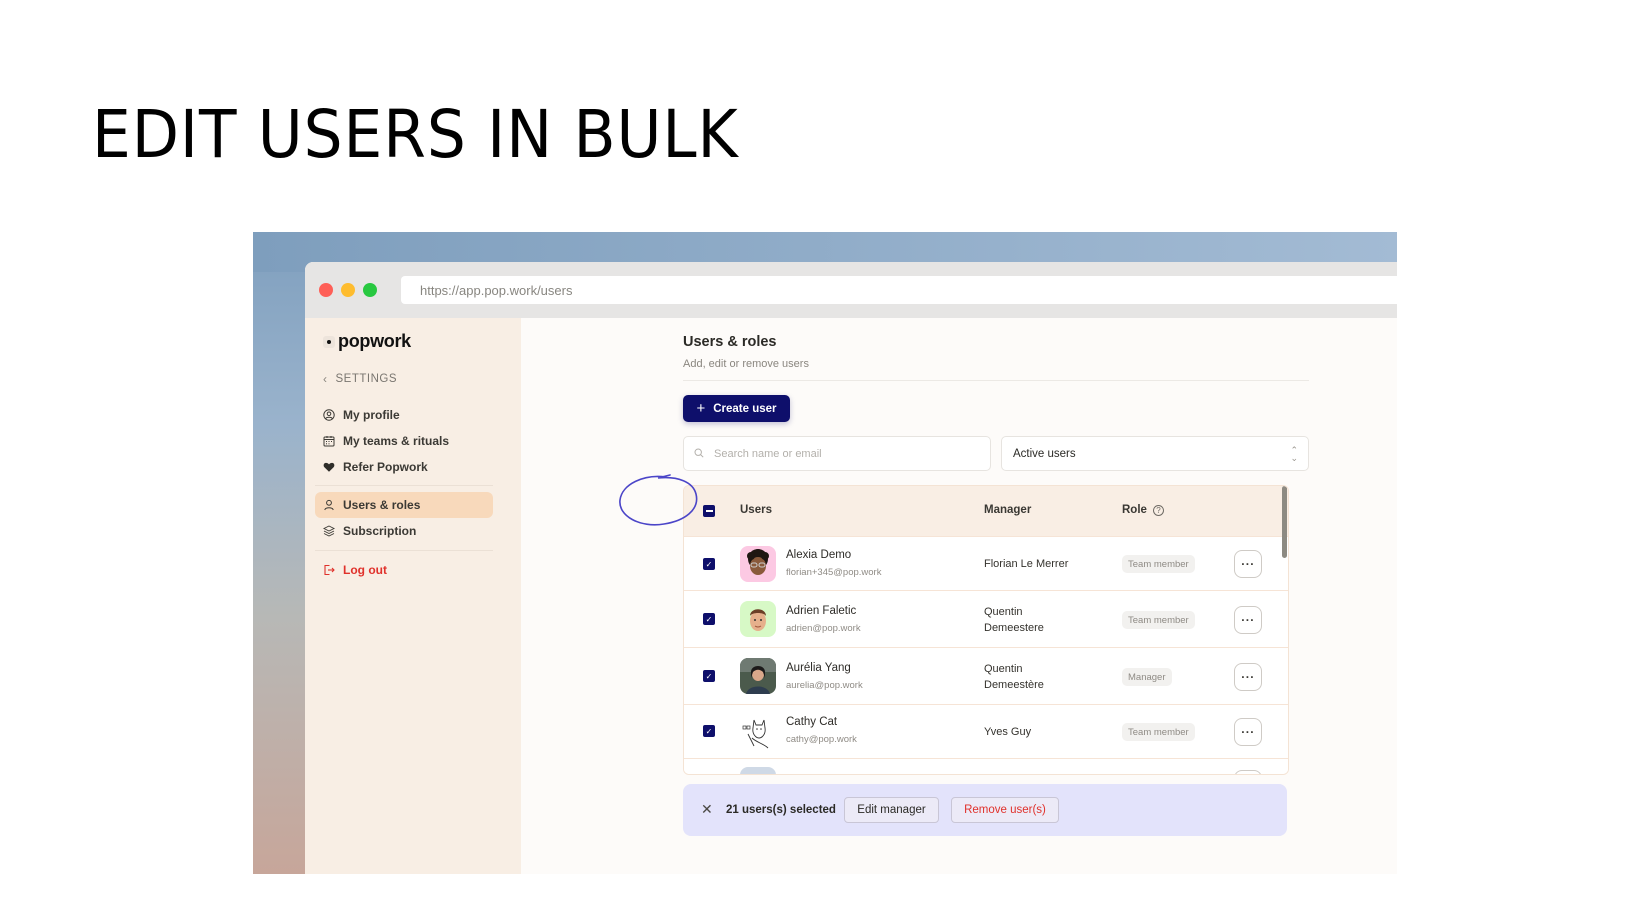 Image resolution: width=1640 pixels, height=924 pixels. Describe the element at coordinates (1005, 810) in the screenshot. I see `remove-users-button: Remove user(s)` at that location.